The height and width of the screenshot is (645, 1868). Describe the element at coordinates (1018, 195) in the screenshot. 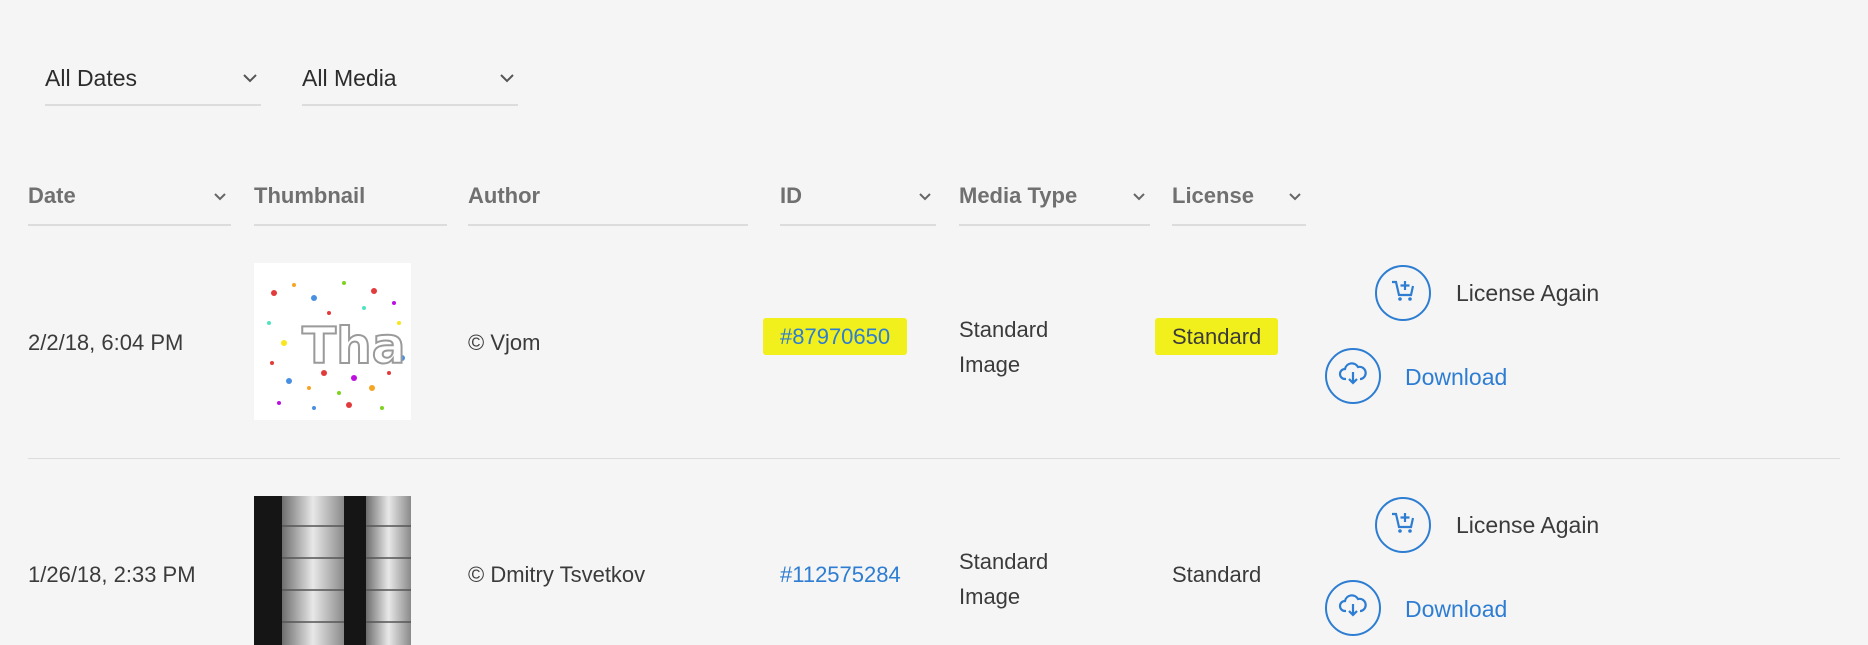

I see `column-header-media-type-label: Media Type` at that location.